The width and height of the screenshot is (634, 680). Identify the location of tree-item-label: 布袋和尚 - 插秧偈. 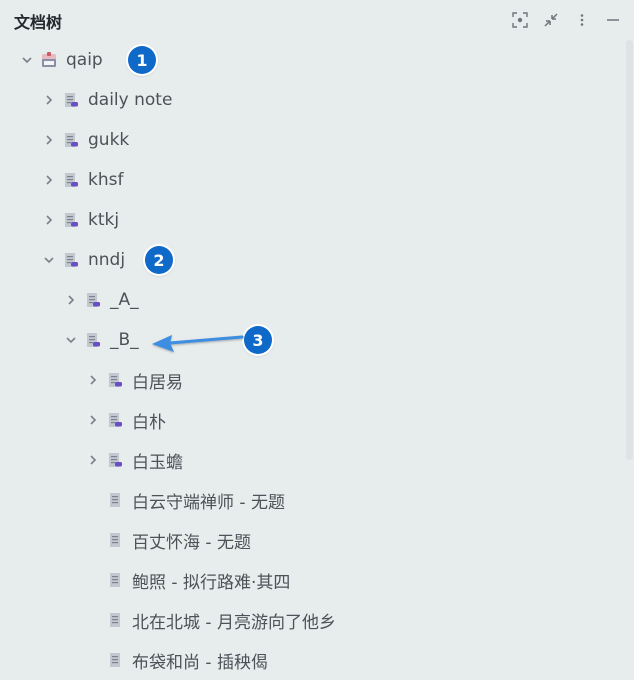
(200, 662).